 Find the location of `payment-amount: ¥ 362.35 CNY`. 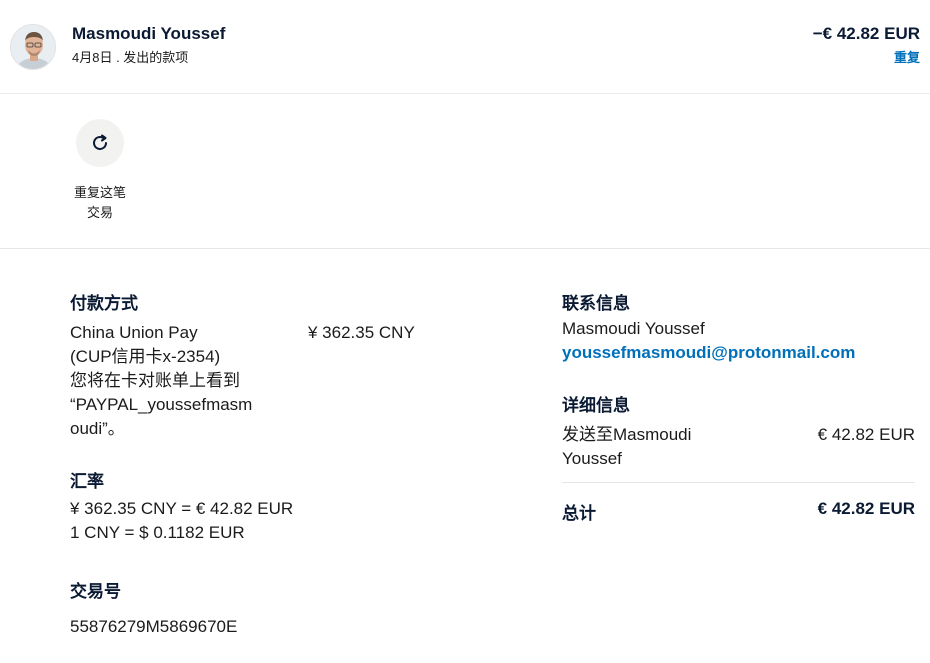

payment-amount: ¥ 362.35 CNY is located at coordinates (361, 332).